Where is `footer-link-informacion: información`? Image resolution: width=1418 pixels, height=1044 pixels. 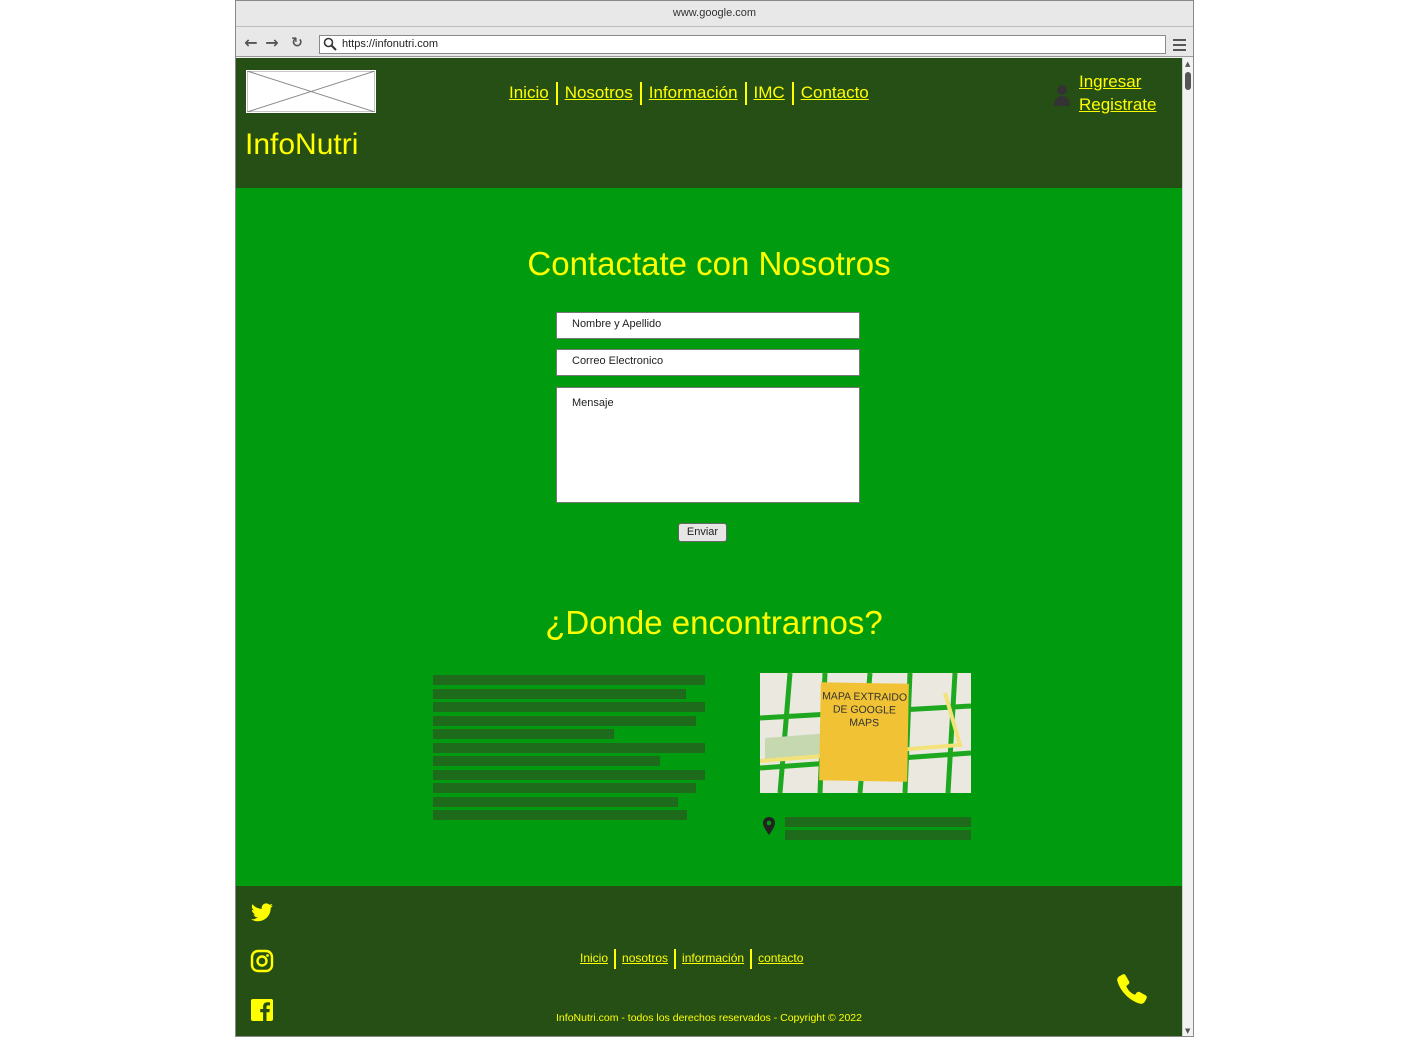 footer-link-informacion: información is located at coordinates (713, 958).